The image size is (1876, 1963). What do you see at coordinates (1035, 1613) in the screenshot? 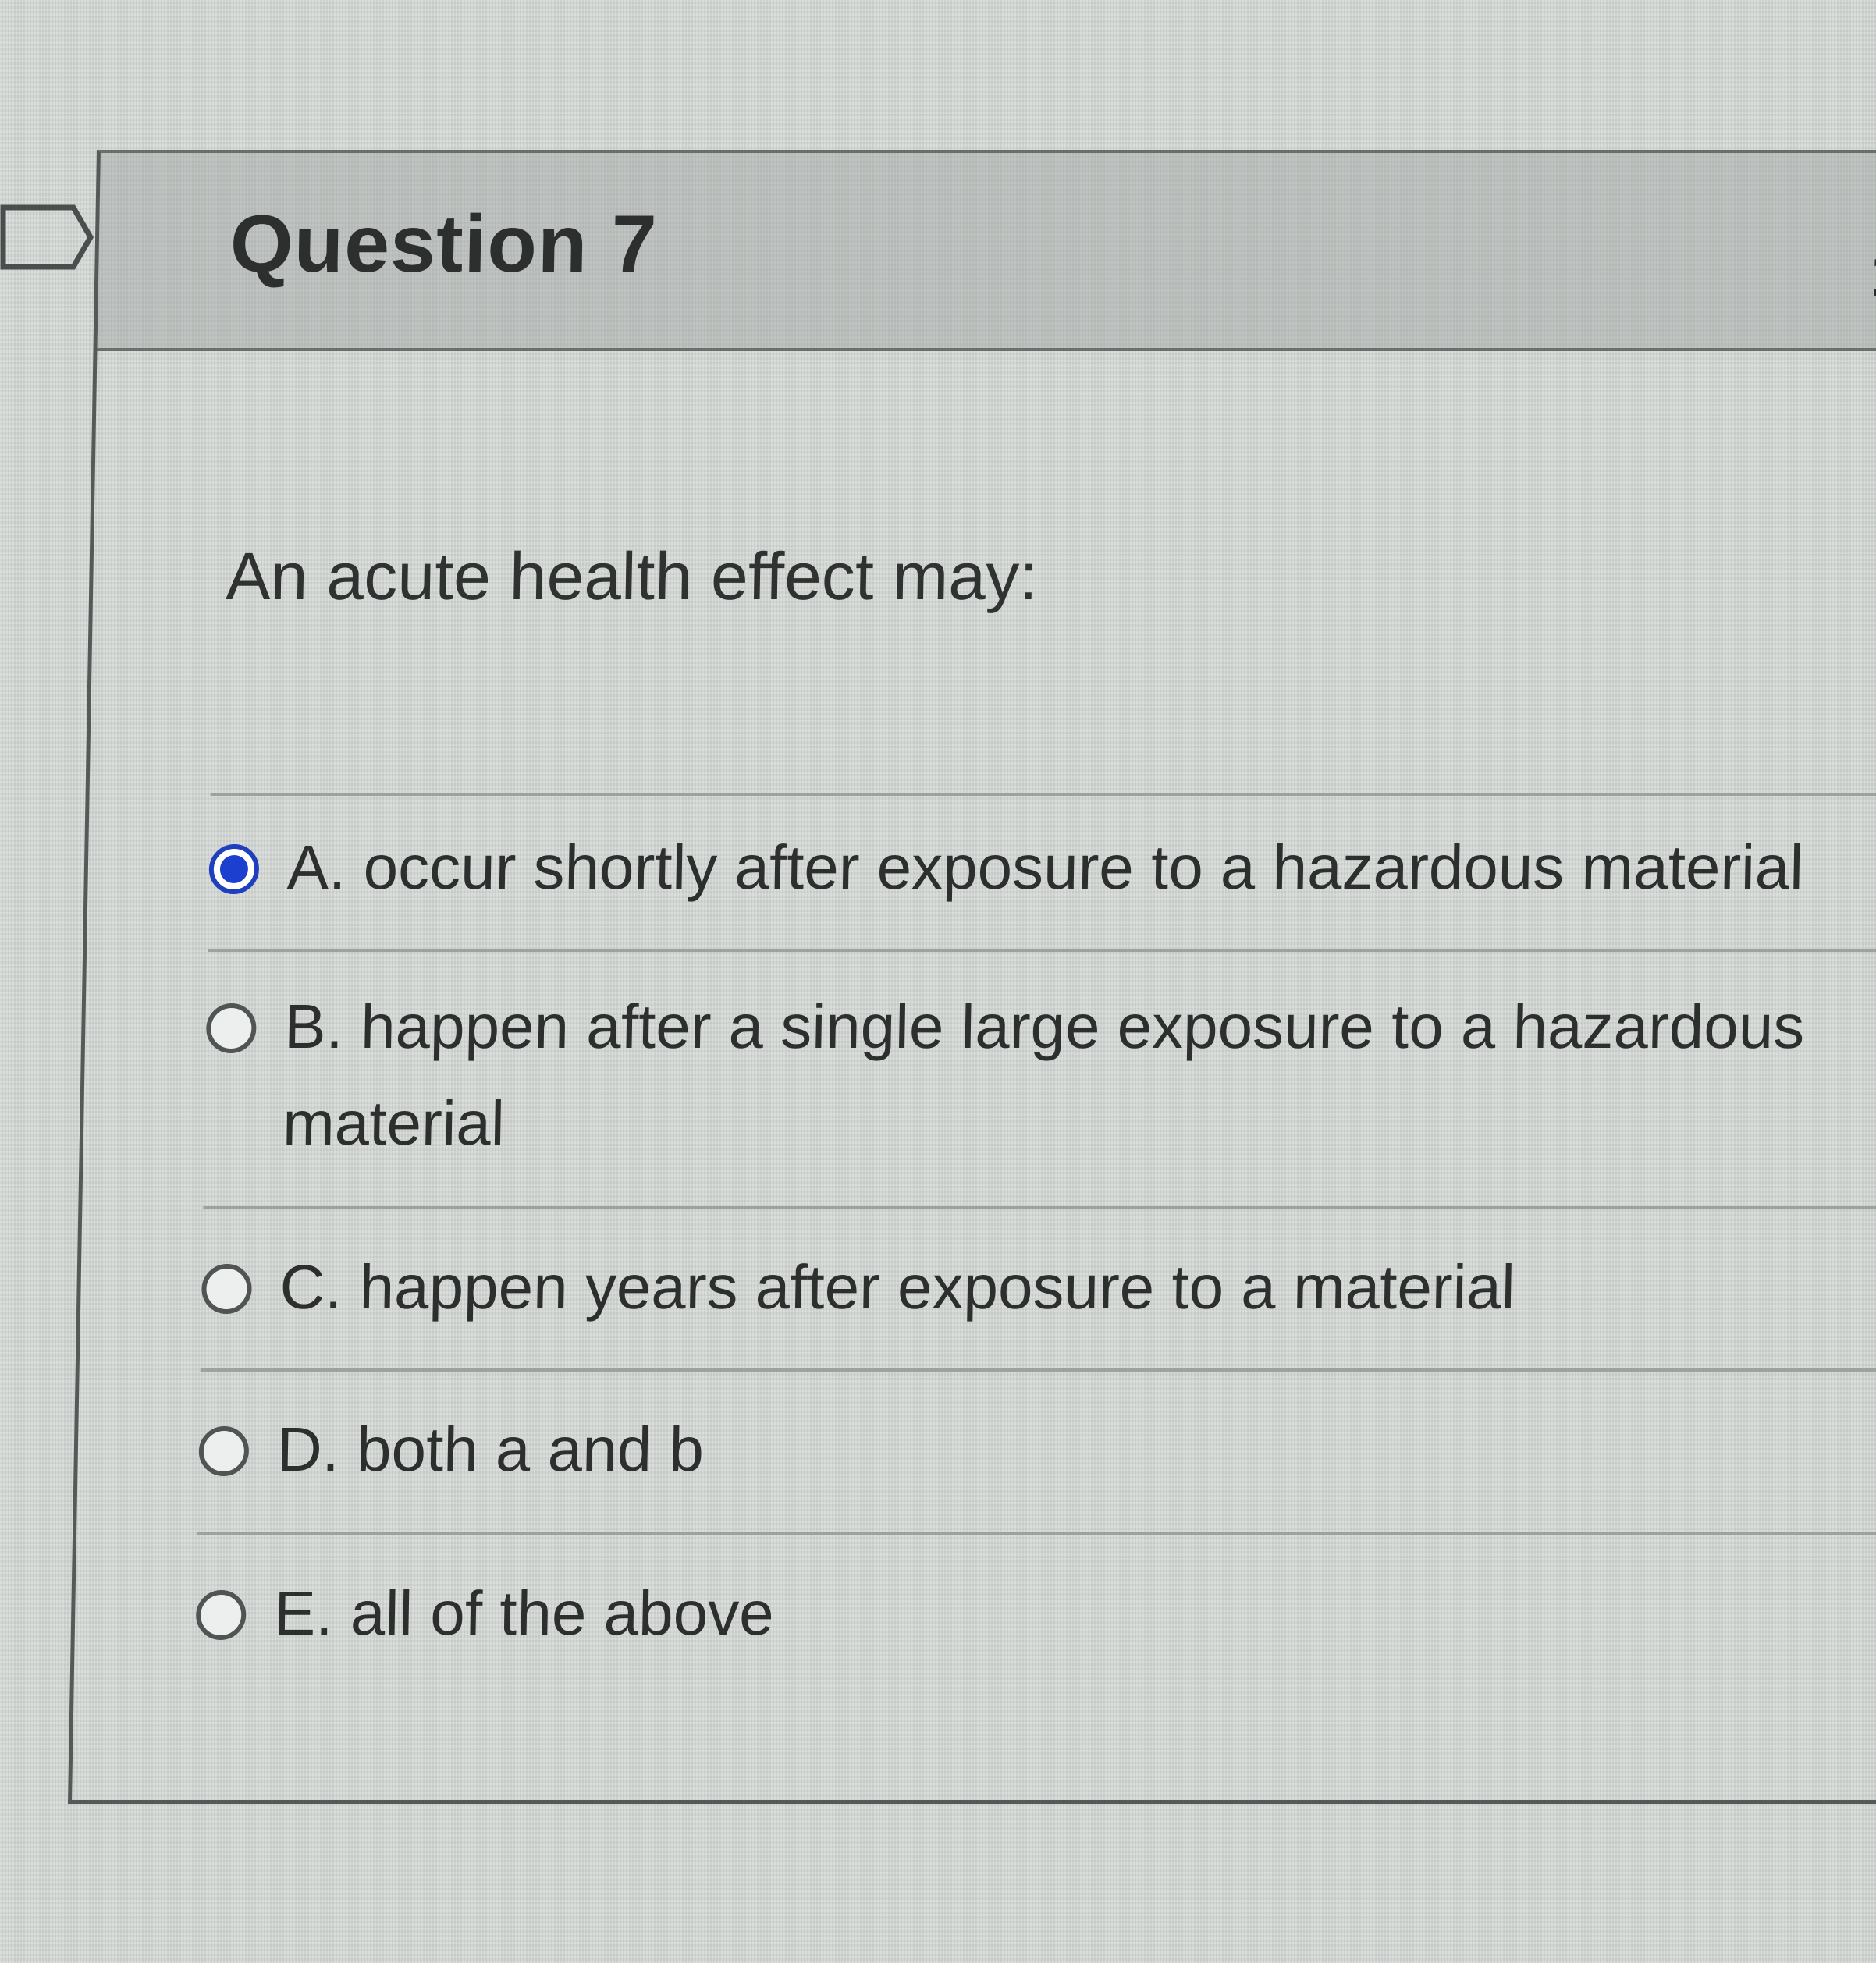
I see `answer-option-e: E. all of the above` at bounding box center [1035, 1613].